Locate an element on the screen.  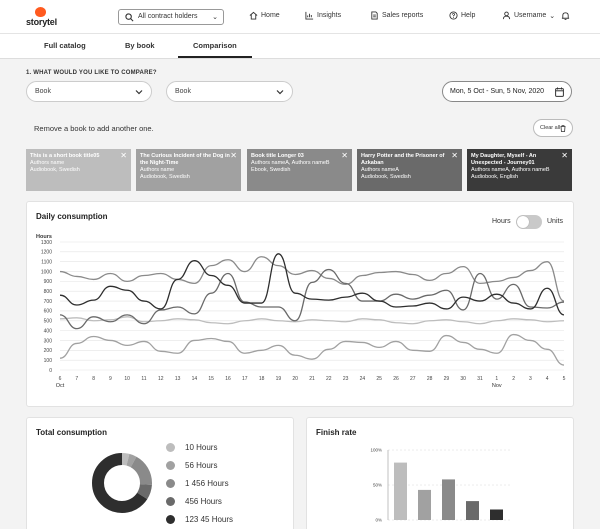
legend-item: 1 456 Hours is located at coordinates (197, 483).